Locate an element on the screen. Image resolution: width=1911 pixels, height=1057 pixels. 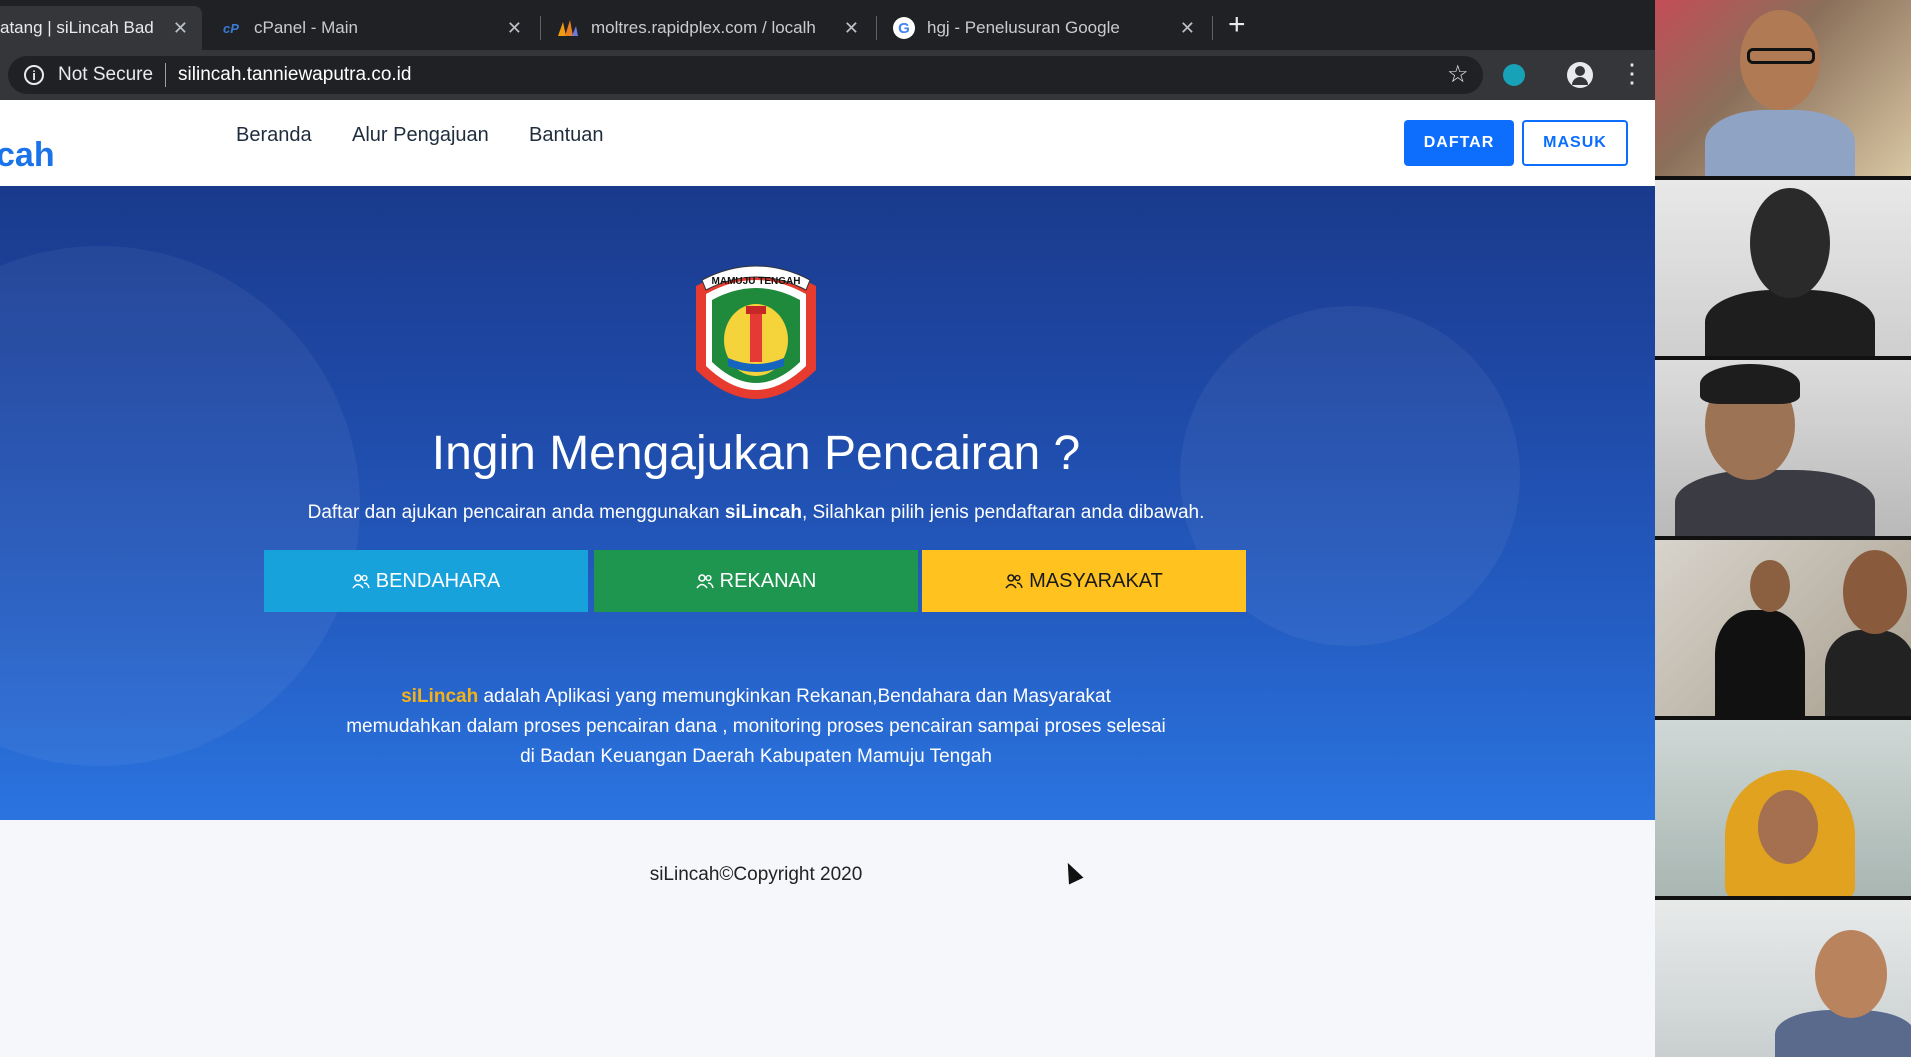
phpmyadmin-favicon-icon is located at coordinates (568, 28).